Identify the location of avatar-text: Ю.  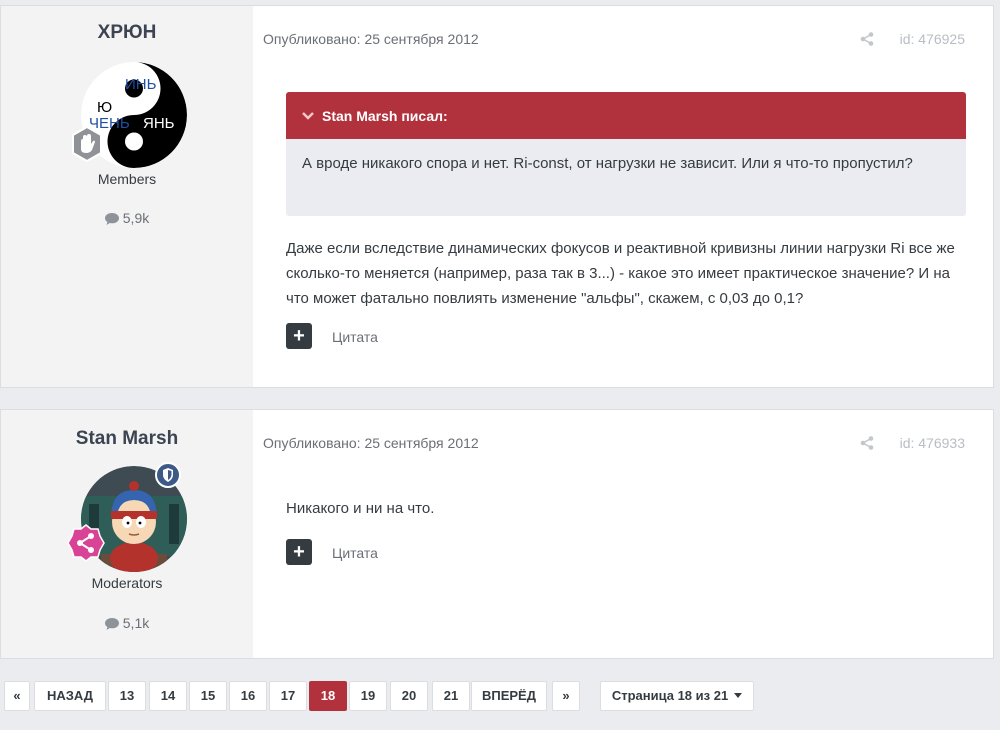
(104, 107).